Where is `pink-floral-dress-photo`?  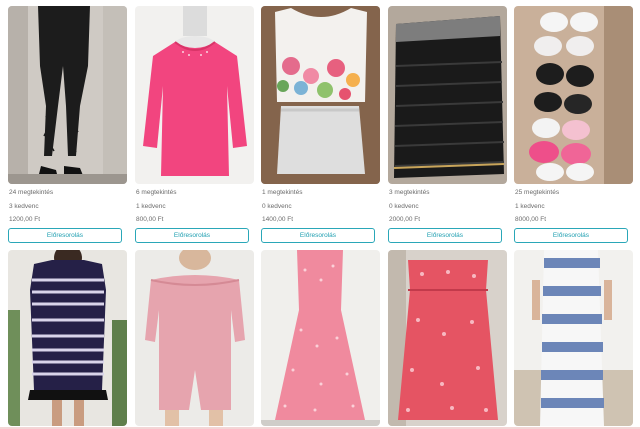 pink-floral-dress-photo is located at coordinates (320, 338).